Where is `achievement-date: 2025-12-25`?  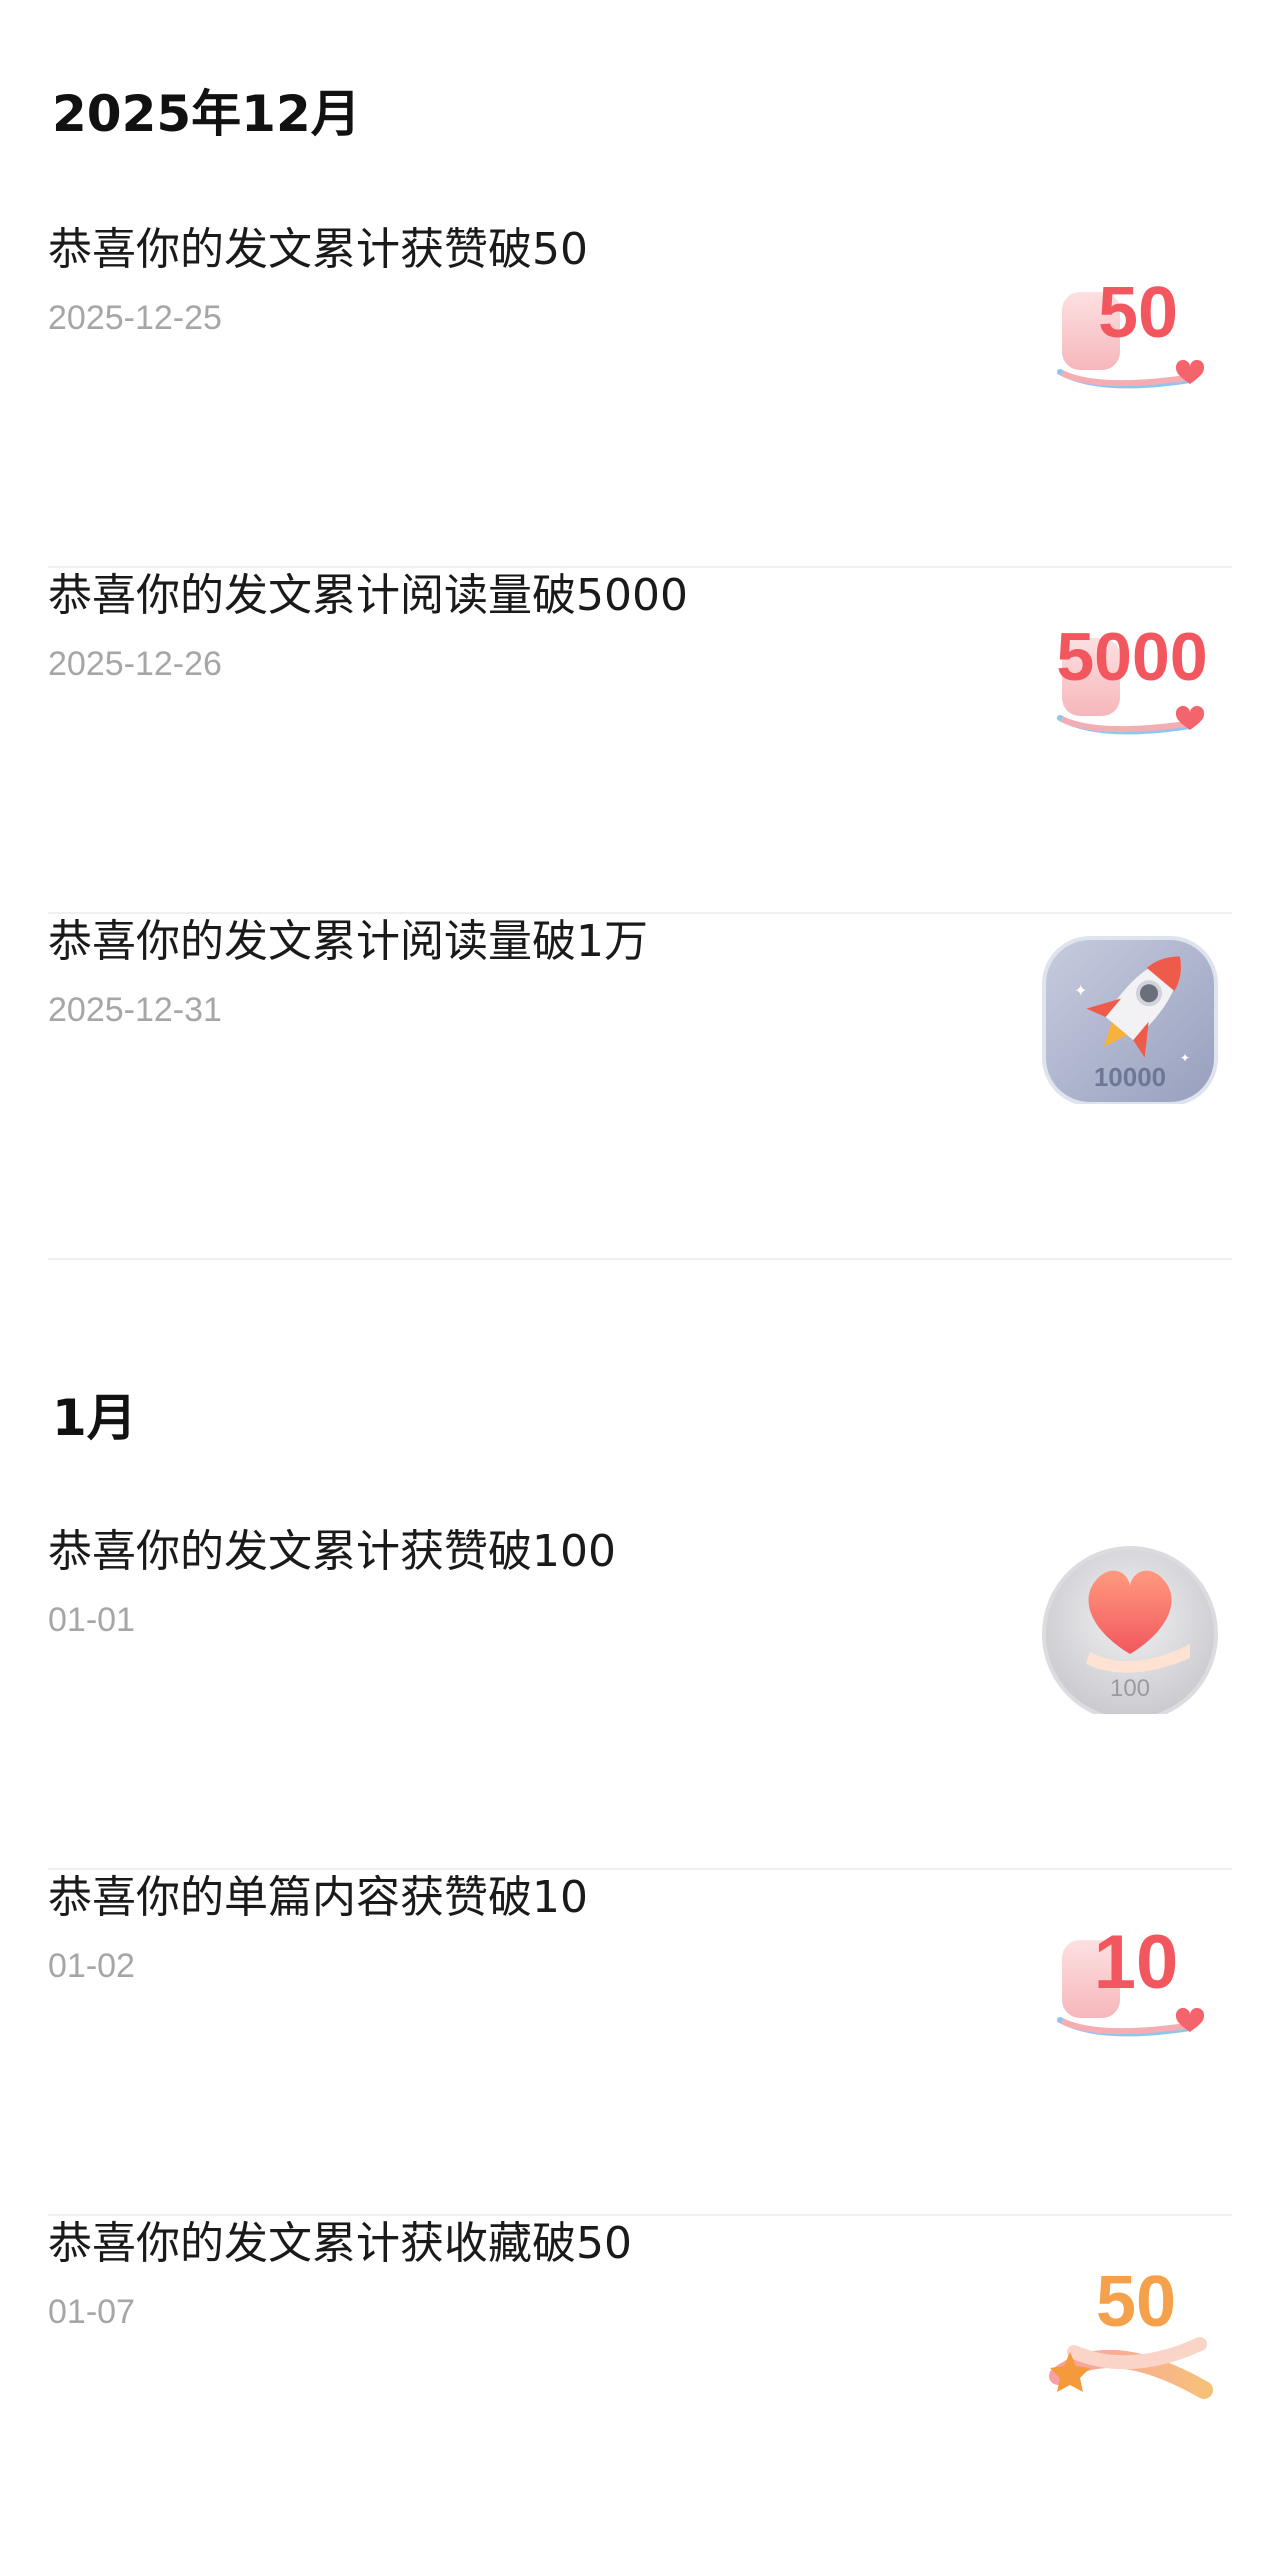 achievement-date: 2025-12-25 is located at coordinates (135, 318).